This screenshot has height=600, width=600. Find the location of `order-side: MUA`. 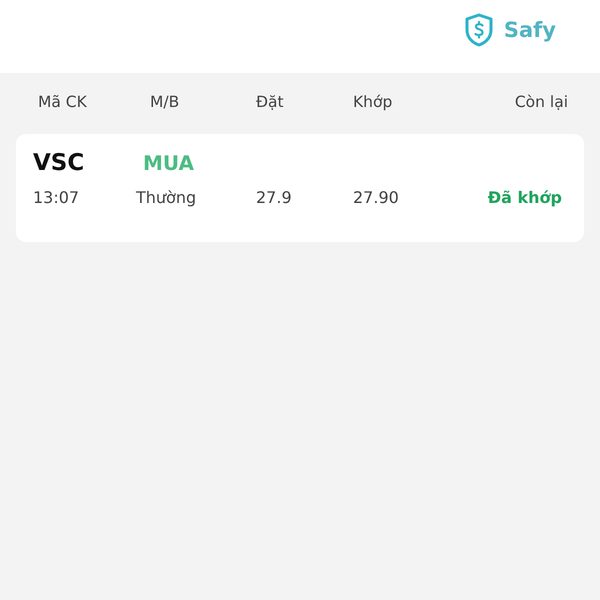

order-side: MUA is located at coordinates (168, 163).